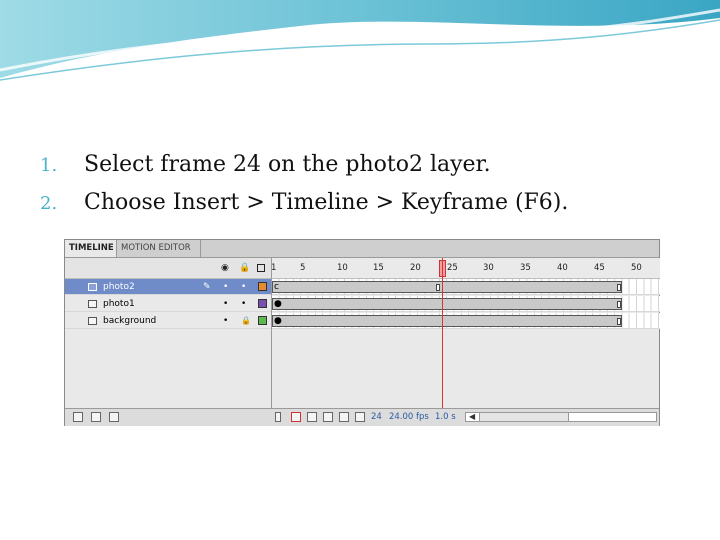 The width and height of the screenshot is (720, 540). Describe the element at coordinates (303, 268) in the screenshot. I see `ruler-number: 5` at that location.